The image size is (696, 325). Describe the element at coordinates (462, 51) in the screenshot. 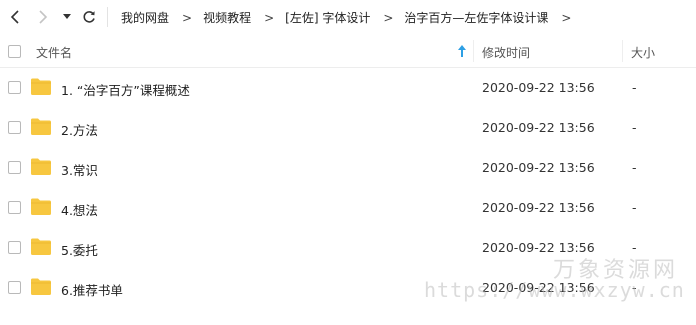

I see `sort-up-icon` at that location.